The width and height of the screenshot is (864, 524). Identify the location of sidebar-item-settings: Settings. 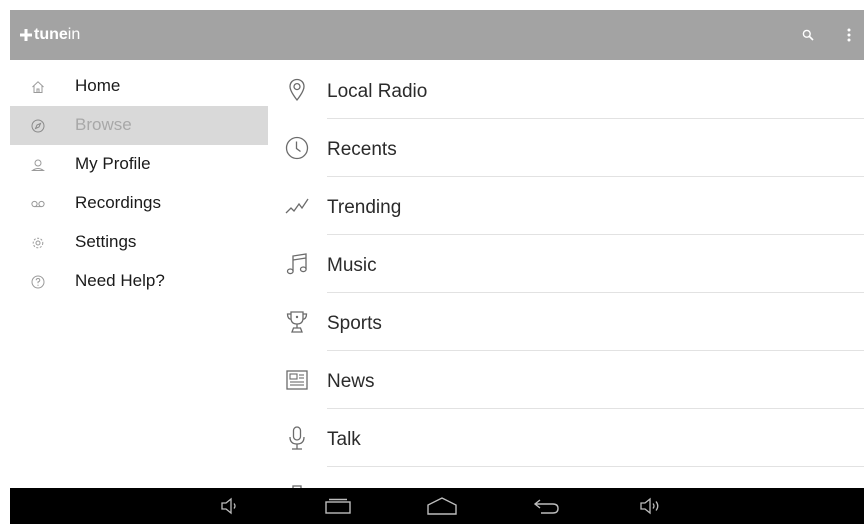
(139, 242).